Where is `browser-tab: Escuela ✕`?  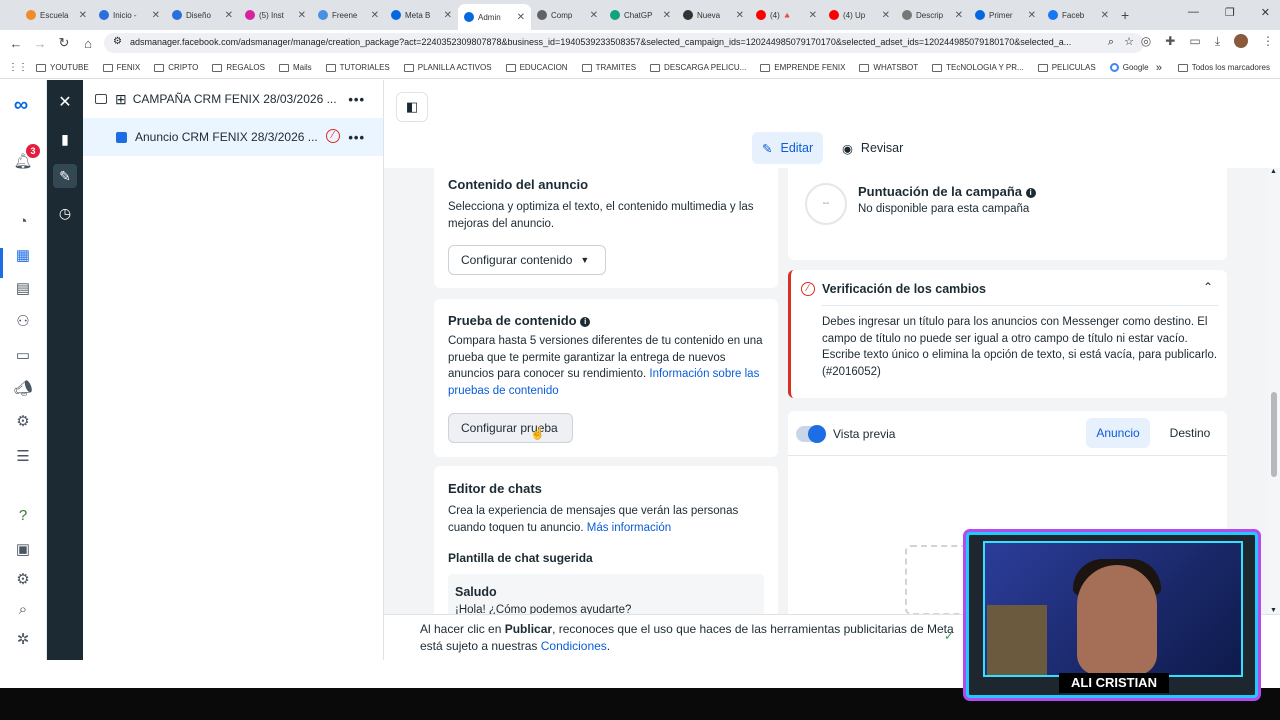 browser-tab: Escuela ✕ is located at coordinates (56, 15).